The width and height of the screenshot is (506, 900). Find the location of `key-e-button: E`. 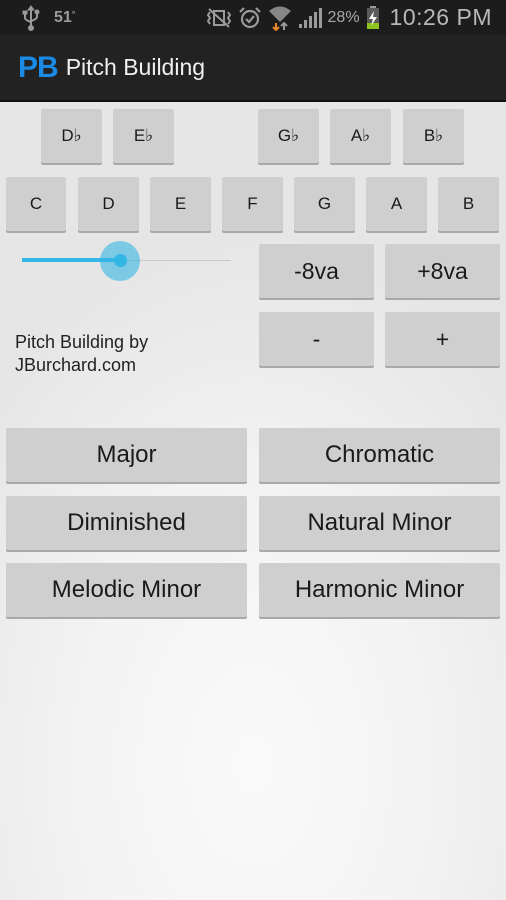

key-e-button: E is located at coordinates (180, 204).